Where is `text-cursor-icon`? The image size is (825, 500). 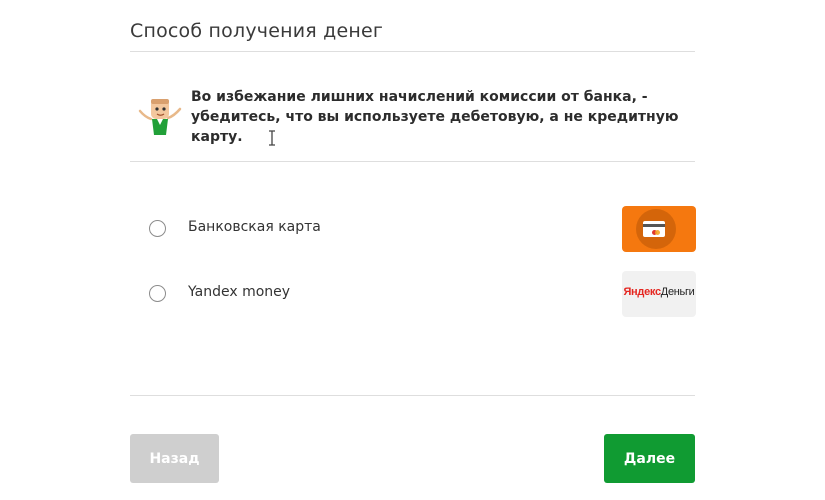 text-cursor-icon is located at coordinates (272, 138).